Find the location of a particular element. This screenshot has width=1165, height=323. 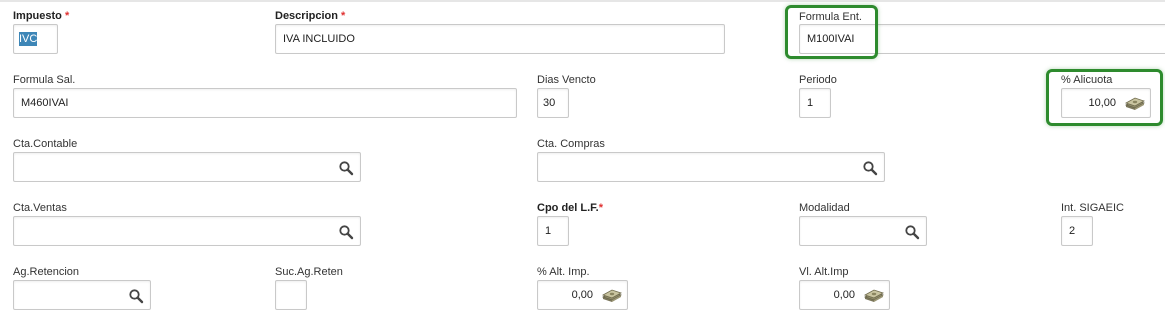

modalidad-input is located at coordinates (863, 231).